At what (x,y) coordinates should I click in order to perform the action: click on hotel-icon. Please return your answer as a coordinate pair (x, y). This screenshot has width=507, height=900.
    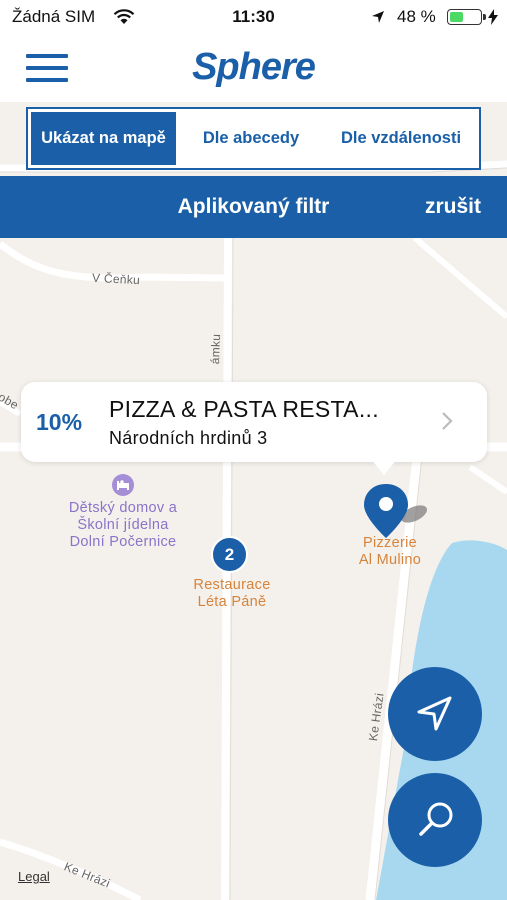
    Looking at the image, I should click on (123, 485).